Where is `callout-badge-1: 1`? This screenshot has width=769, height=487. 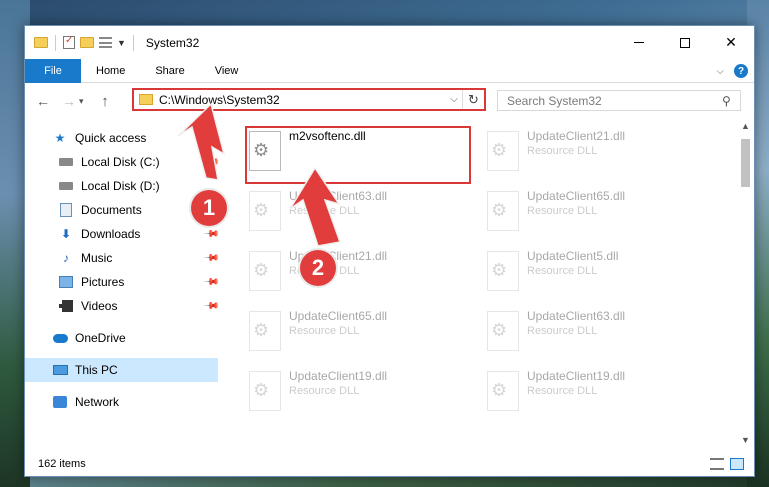 callout-badge-1: 1 is located at coordinates (209, 208).